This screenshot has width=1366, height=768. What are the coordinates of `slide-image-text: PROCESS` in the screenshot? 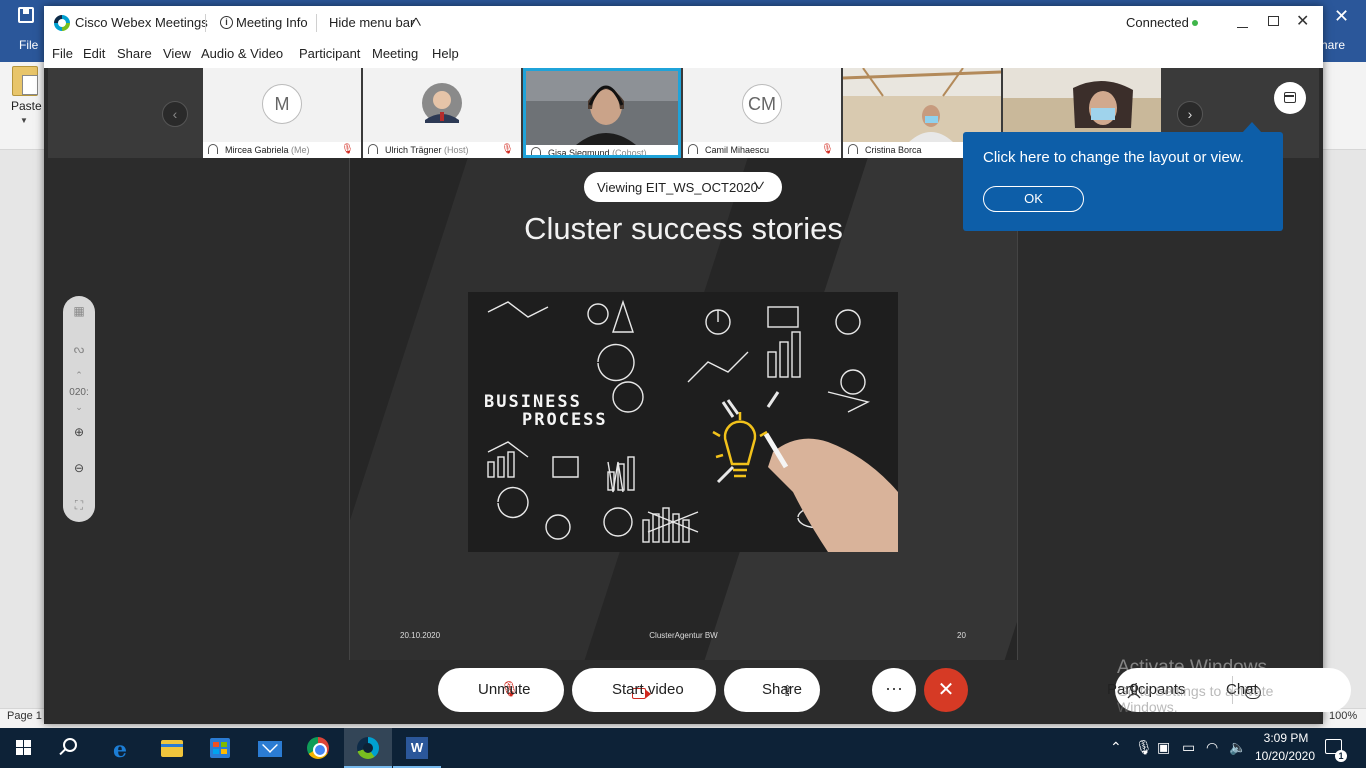 It's located at (565, 420).